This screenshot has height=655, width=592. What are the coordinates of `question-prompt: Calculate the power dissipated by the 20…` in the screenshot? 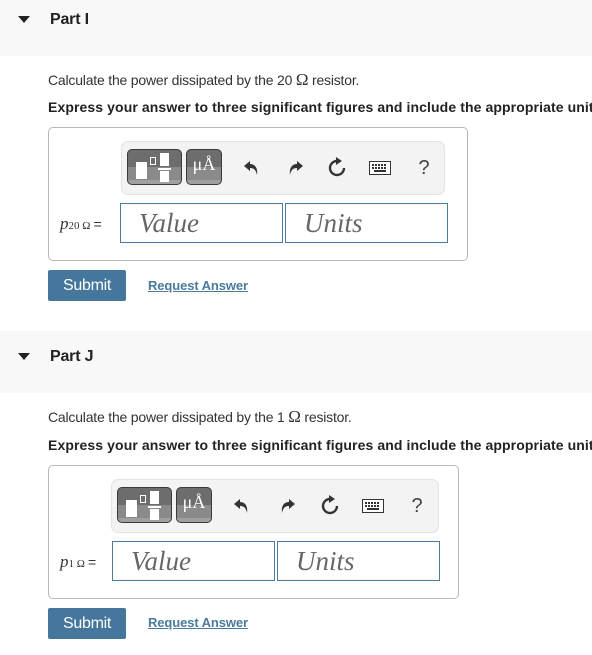 It's located at (203, 80).